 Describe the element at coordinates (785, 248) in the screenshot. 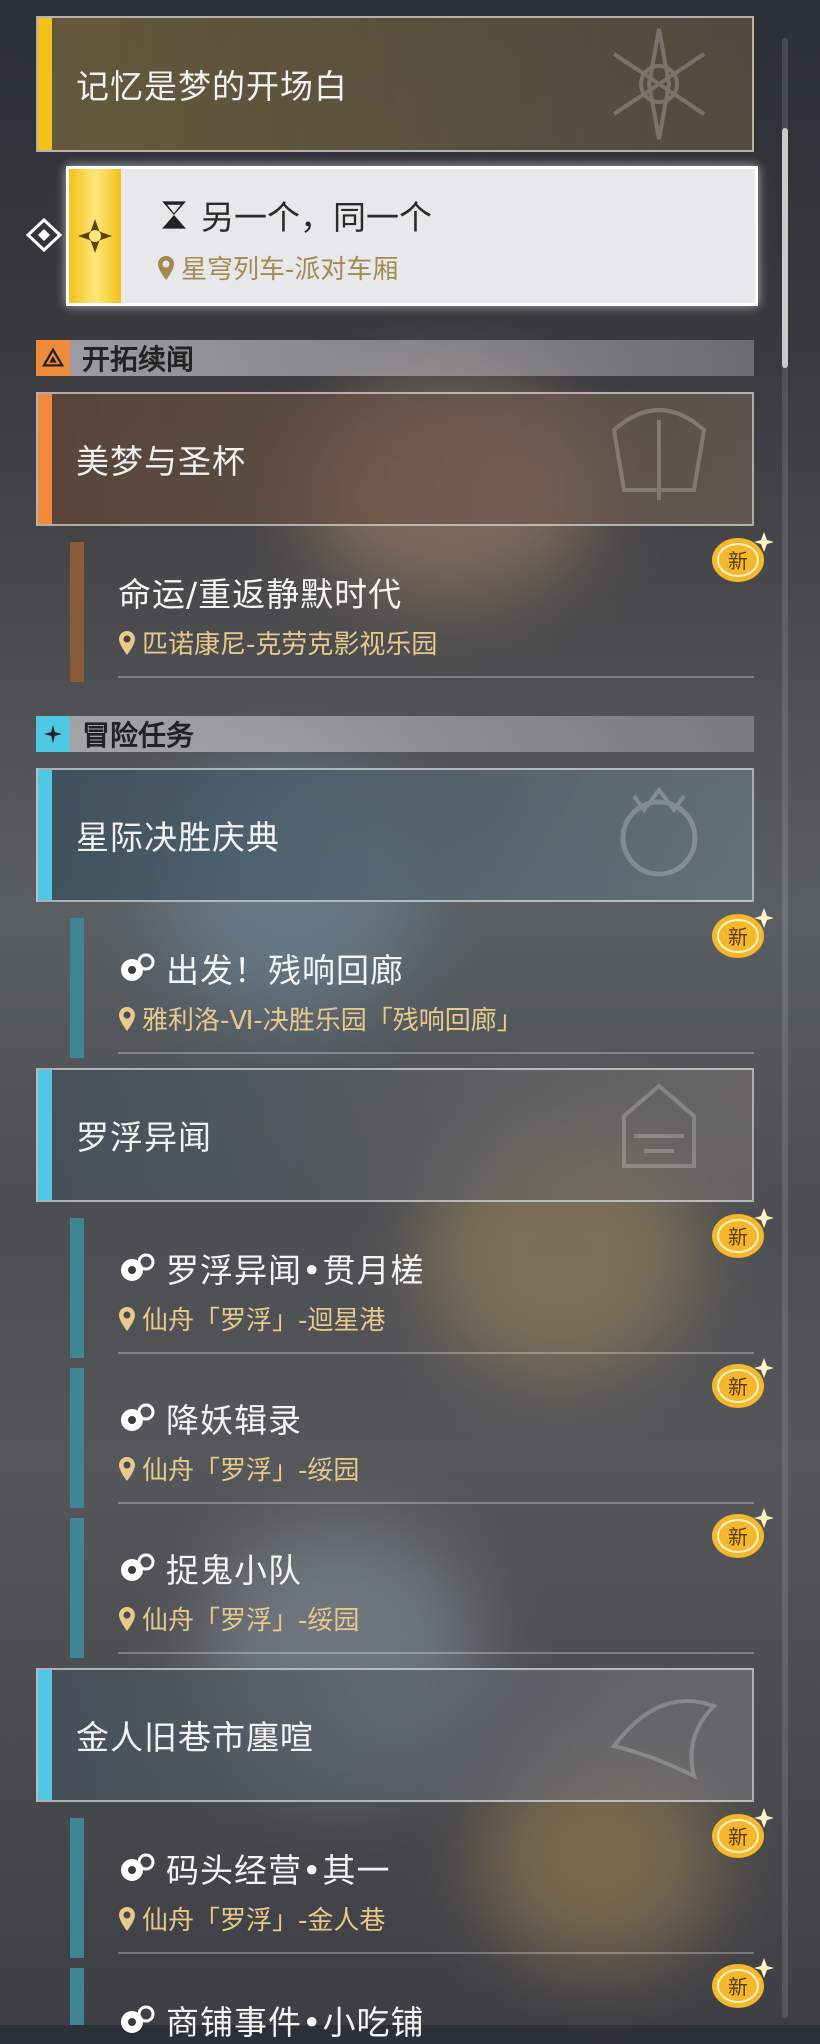

I see `scrollbar-thumb` at that location.